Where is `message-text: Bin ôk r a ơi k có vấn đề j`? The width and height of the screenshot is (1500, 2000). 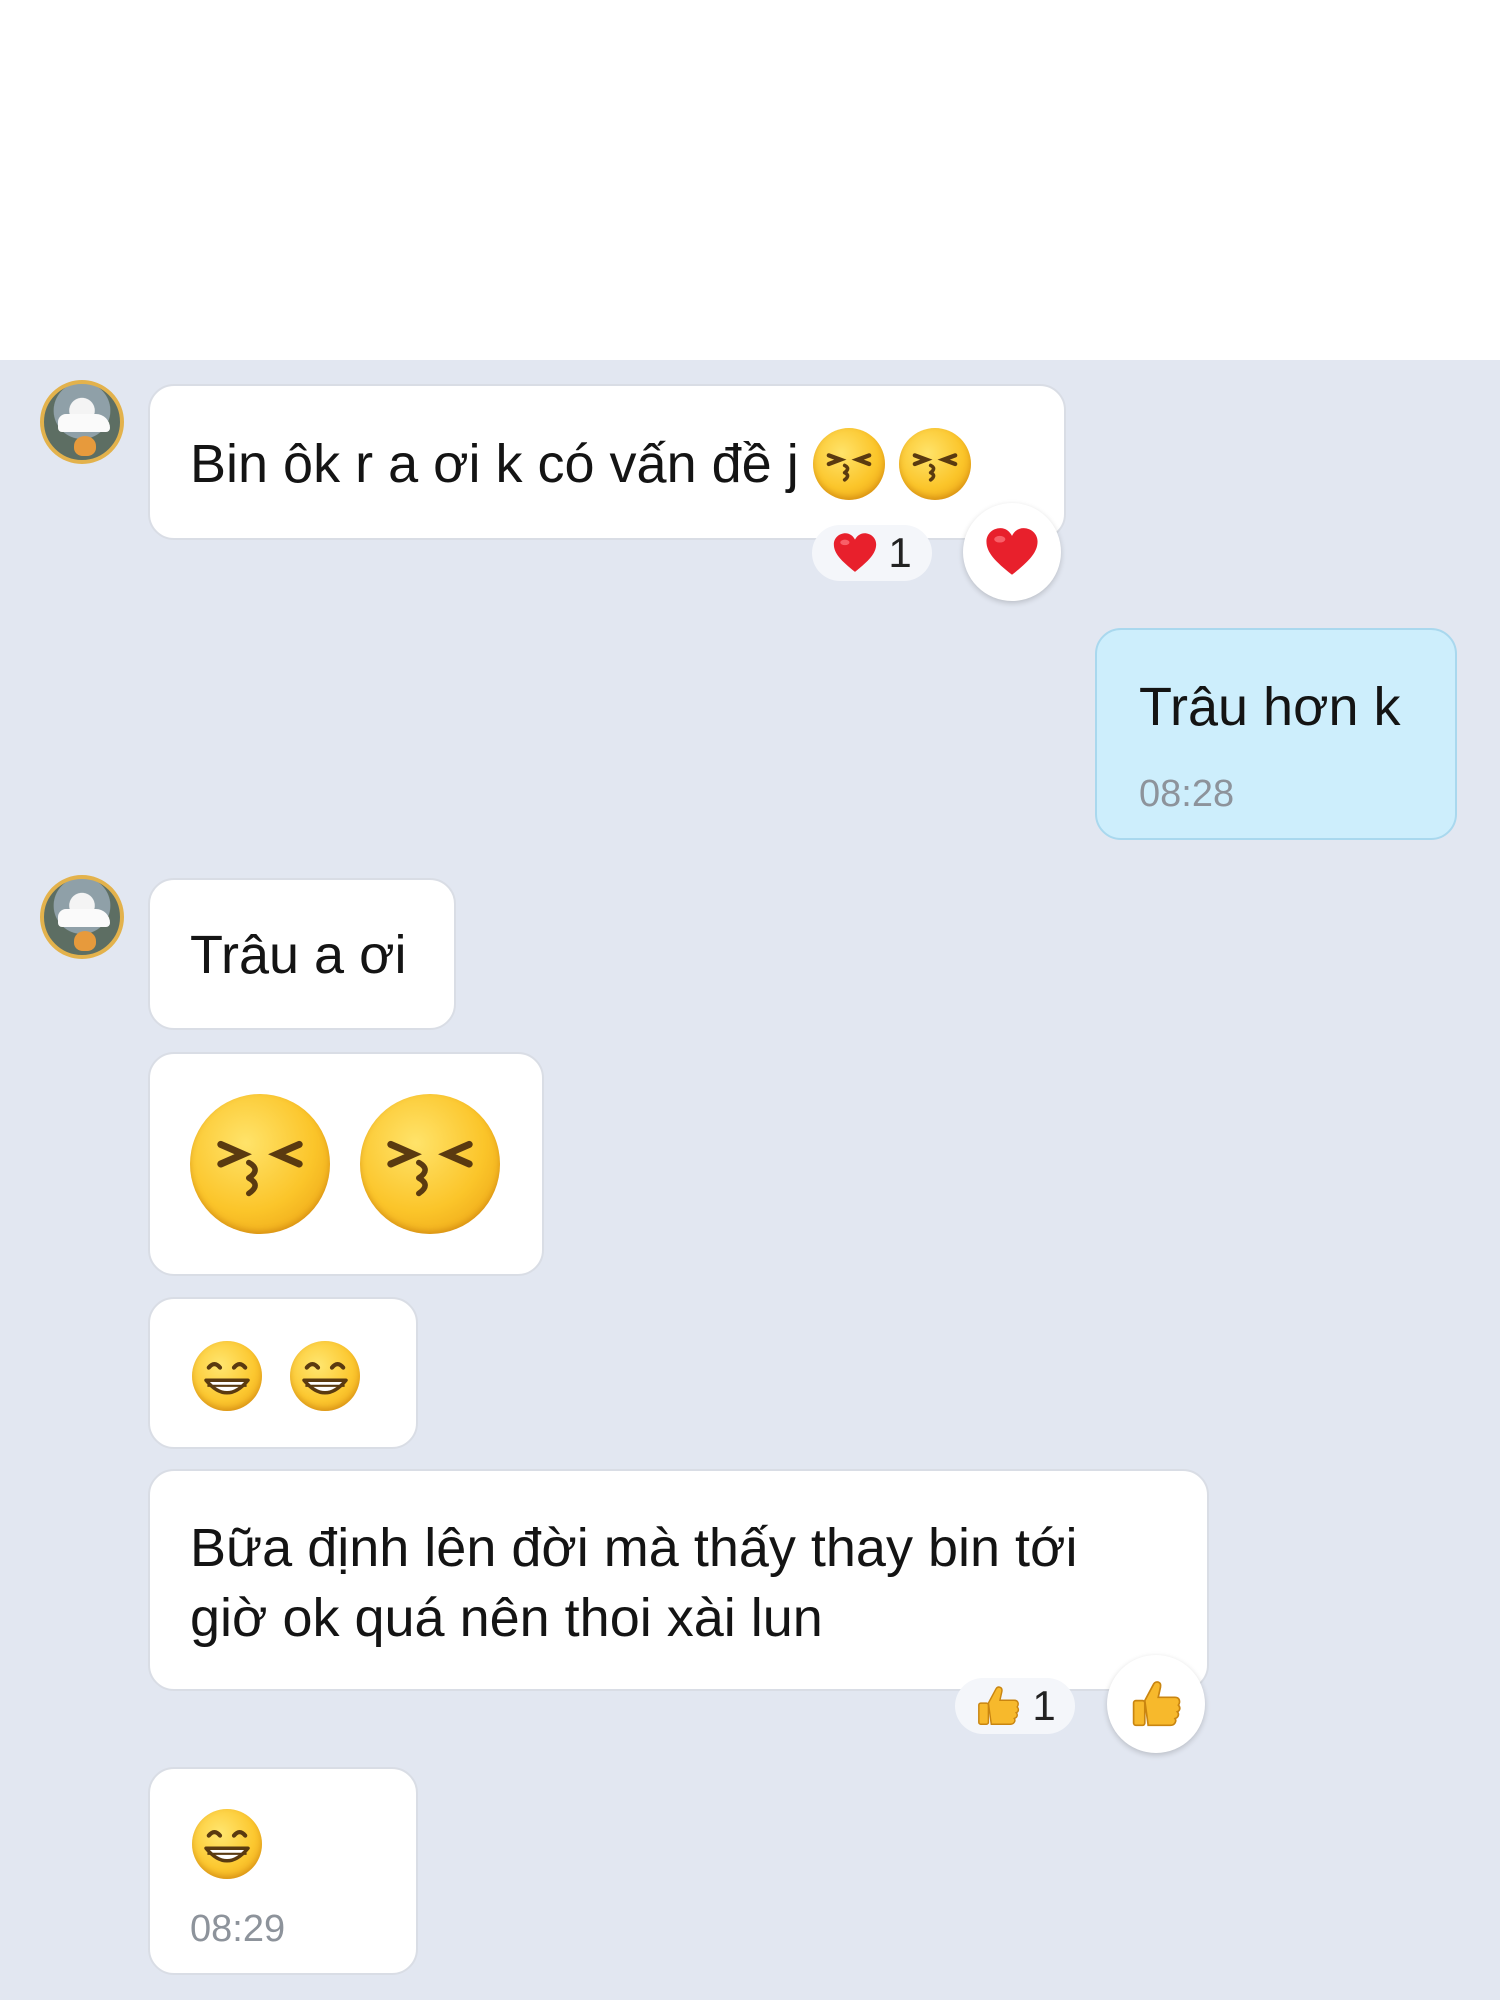
message-text: Bin ôk r a ơi k có vấn đề j is located at coordinates (494, 464).